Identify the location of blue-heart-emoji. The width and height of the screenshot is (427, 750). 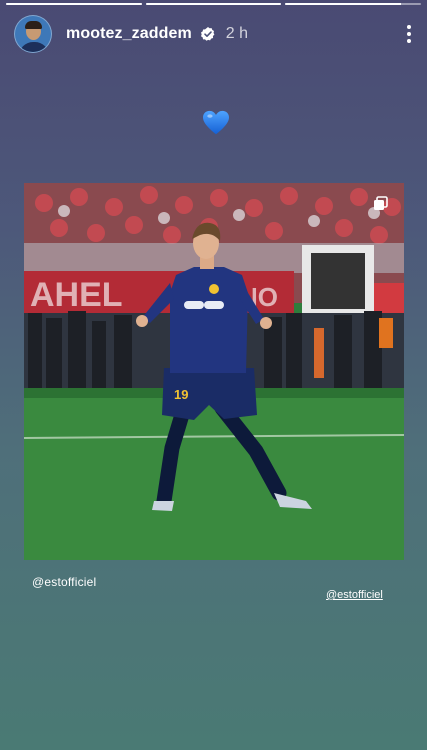
(216, 123).